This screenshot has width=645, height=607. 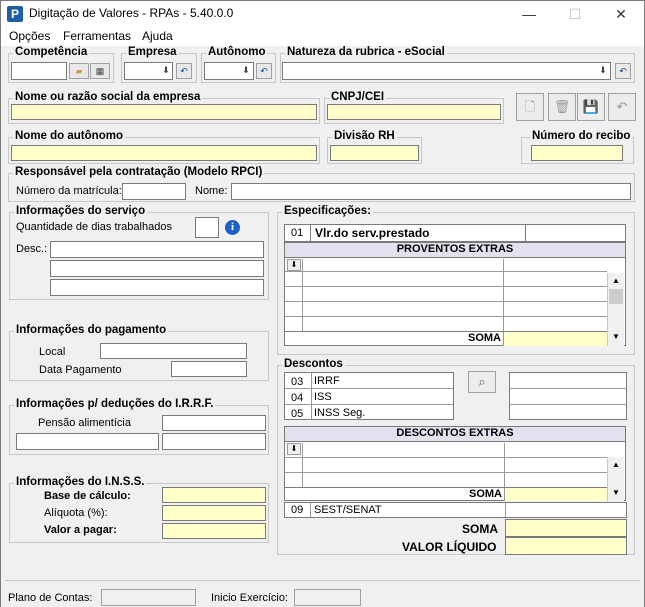 What do you see at coordinates (340, 413) in the screenshot?
I see `inss-seg-name: INSS Seg.` at bounding box center [340, 413].